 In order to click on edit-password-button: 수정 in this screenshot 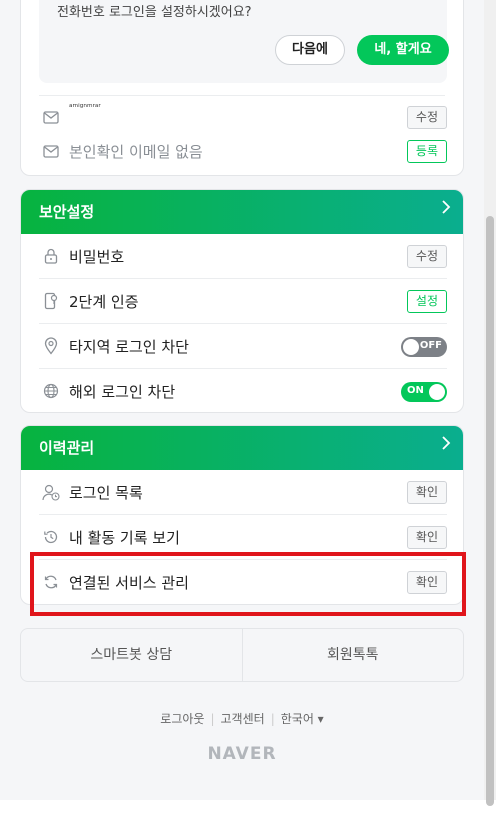, I will do `click(426, 256)`.